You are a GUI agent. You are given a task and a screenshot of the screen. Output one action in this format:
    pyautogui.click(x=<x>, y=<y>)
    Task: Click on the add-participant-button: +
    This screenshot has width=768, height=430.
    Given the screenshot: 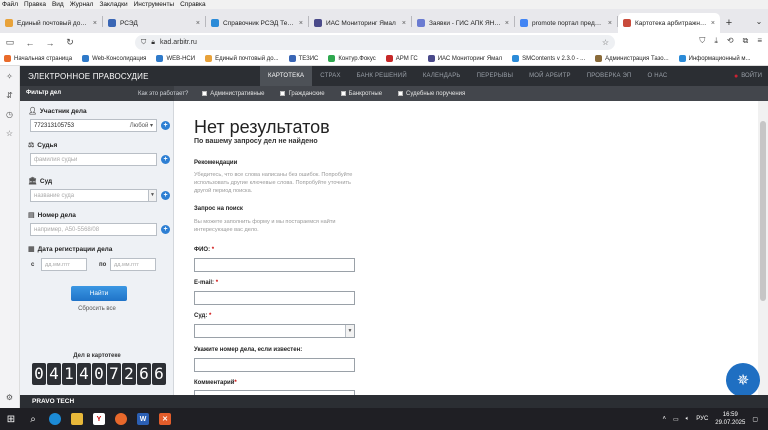 What is the action you would take?
    pyautogui.click(x=165, y=125)
    